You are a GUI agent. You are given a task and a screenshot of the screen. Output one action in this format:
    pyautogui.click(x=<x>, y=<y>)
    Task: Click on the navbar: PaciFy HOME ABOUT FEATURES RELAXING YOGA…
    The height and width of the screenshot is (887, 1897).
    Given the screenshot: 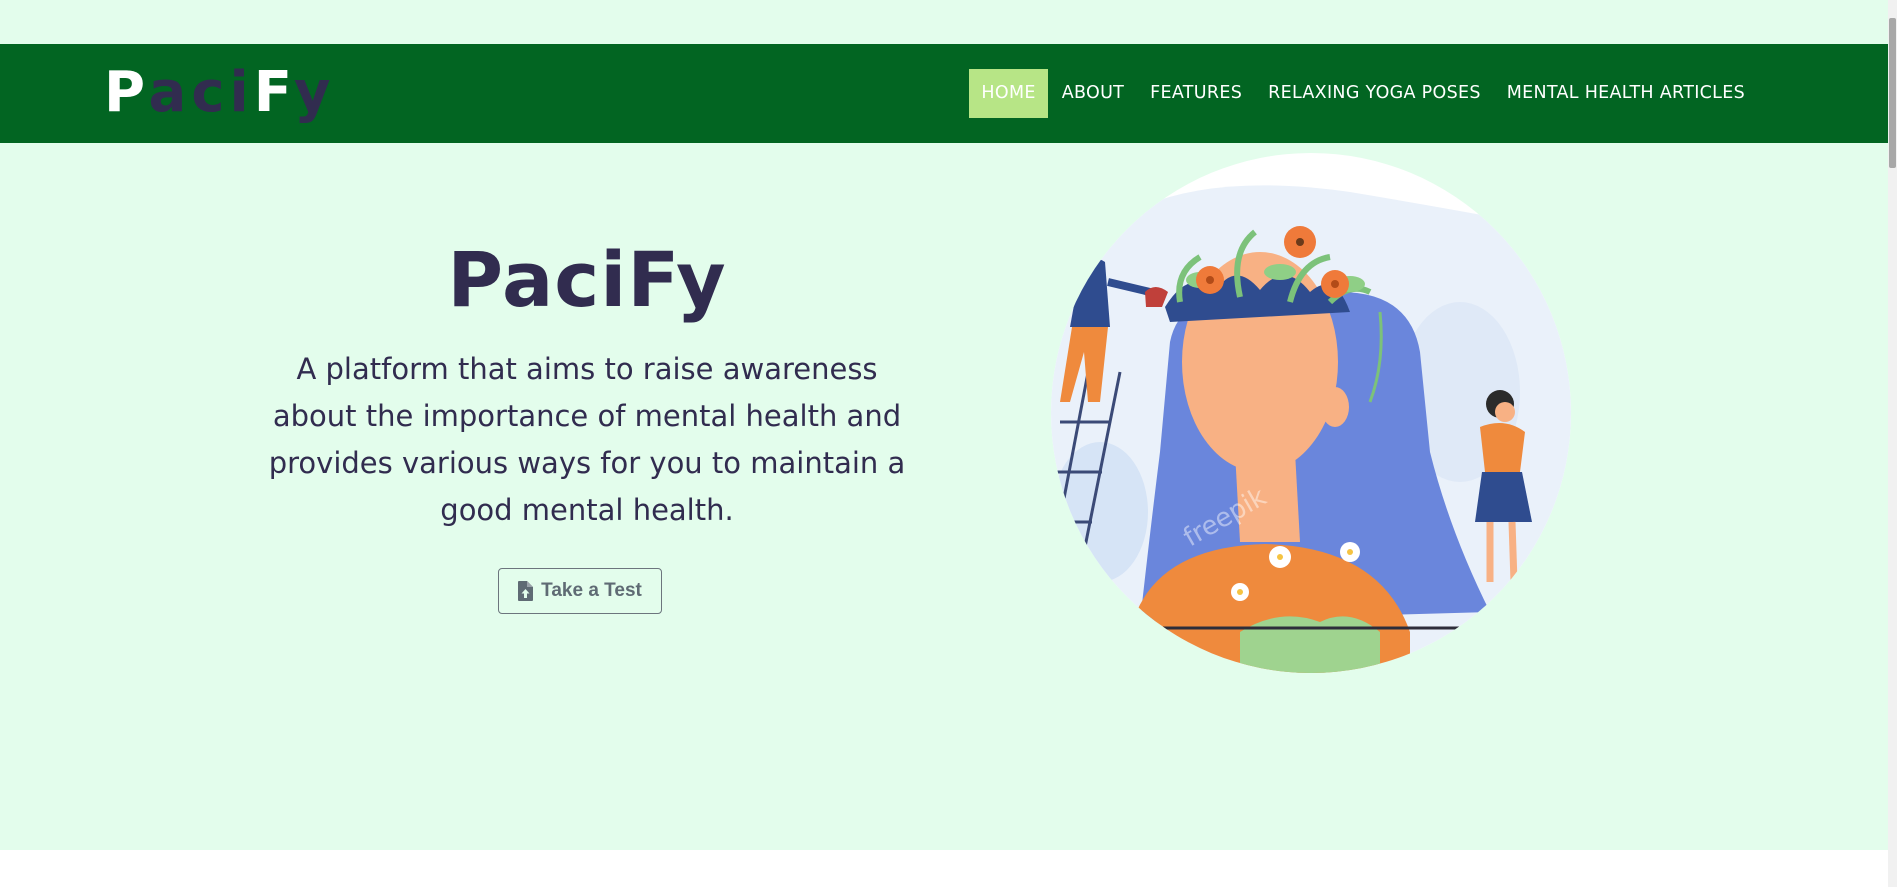 What is the action you would take?
    pyautogui.click(x=944, y=93)
    